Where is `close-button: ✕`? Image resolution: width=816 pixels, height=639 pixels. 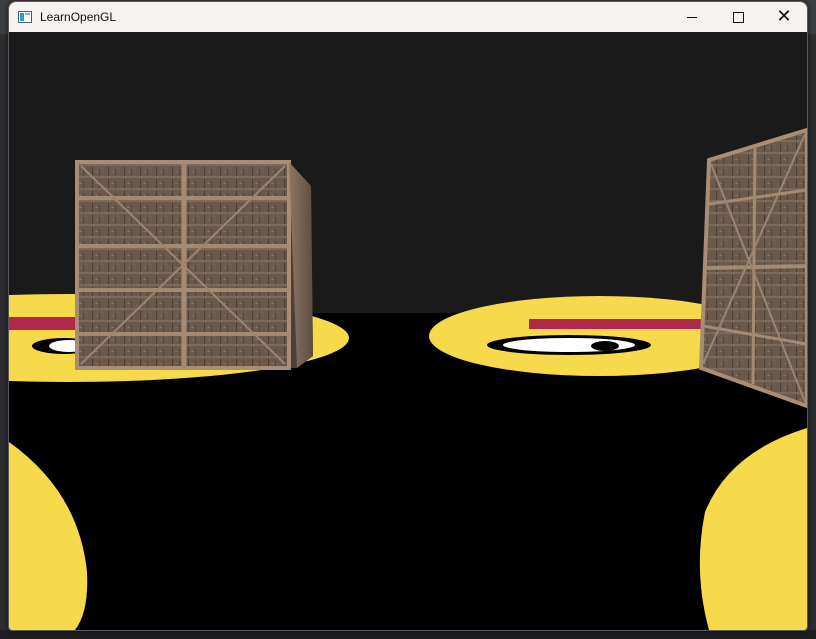 close-button: ✕ is located at coordinates (784, 17).